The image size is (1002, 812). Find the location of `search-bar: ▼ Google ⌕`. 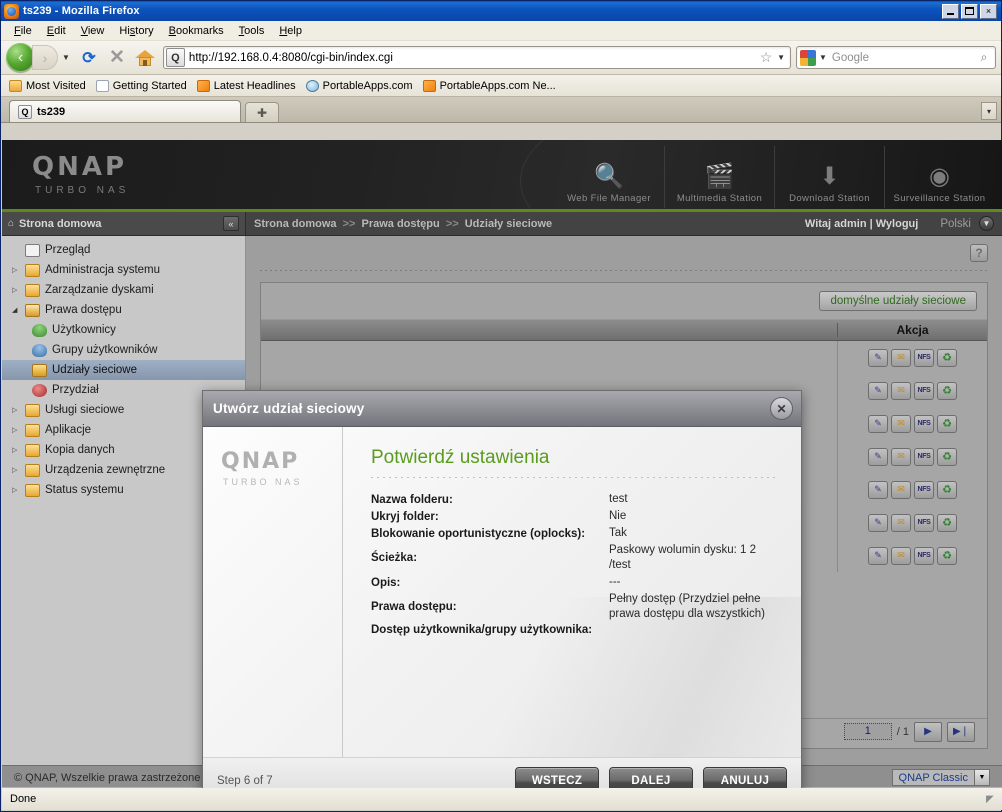

search-bar: ▼ Google ⌕ is located at coordinates (896, 57).